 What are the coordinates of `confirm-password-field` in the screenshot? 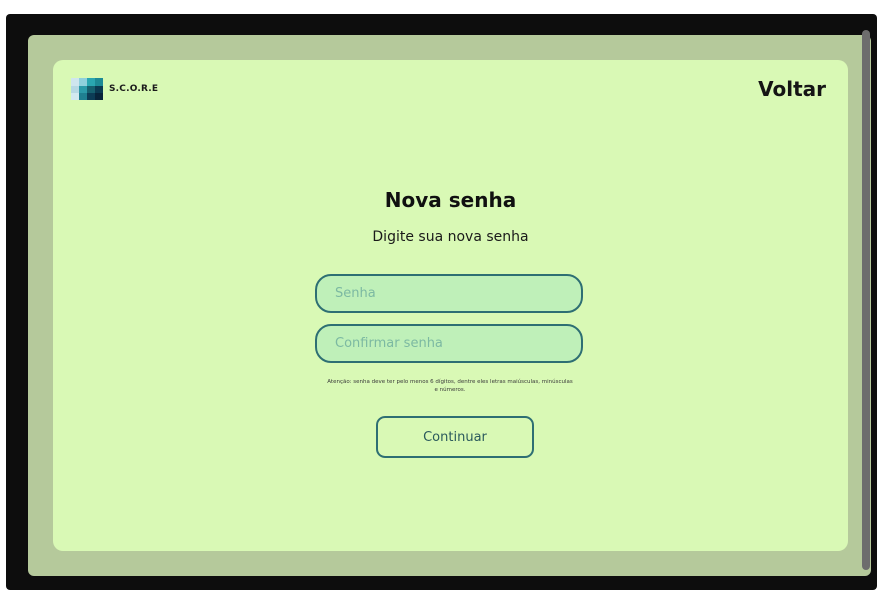 It's located at (449, 343).